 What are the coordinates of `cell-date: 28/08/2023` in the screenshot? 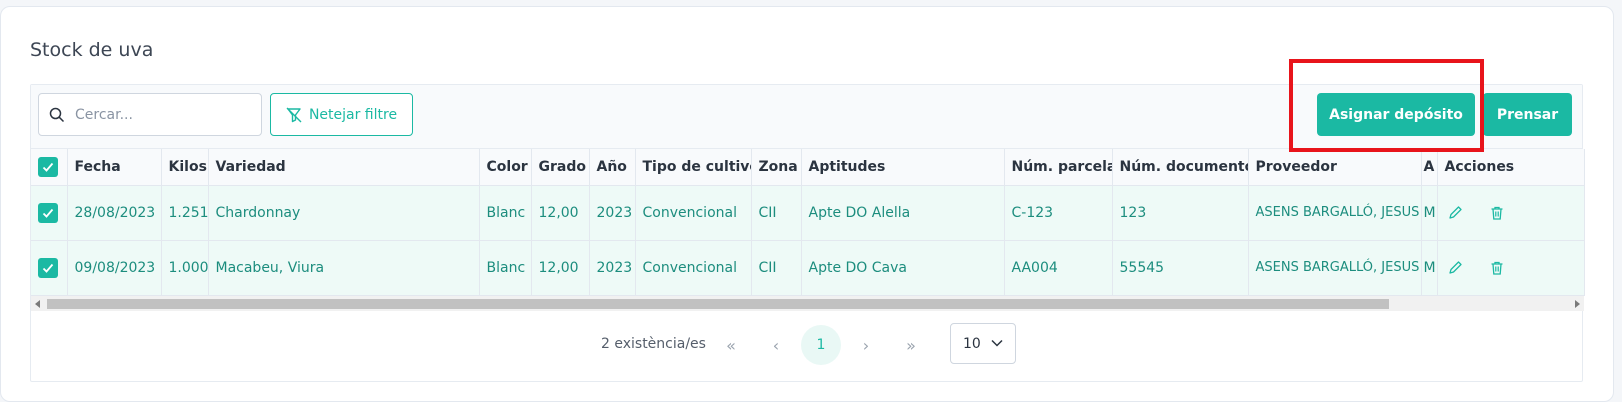 It's located at (114, 213).